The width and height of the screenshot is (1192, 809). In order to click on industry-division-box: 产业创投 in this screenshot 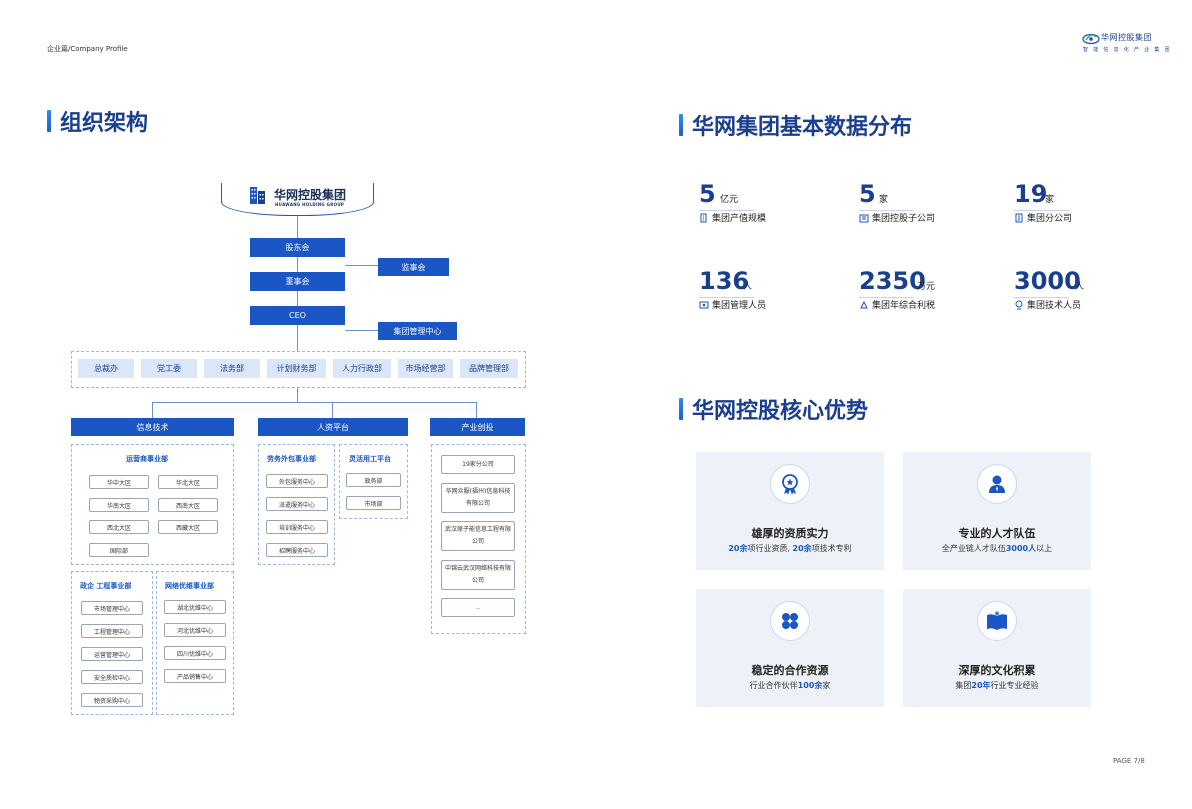, I will do `click(477, 427)`.